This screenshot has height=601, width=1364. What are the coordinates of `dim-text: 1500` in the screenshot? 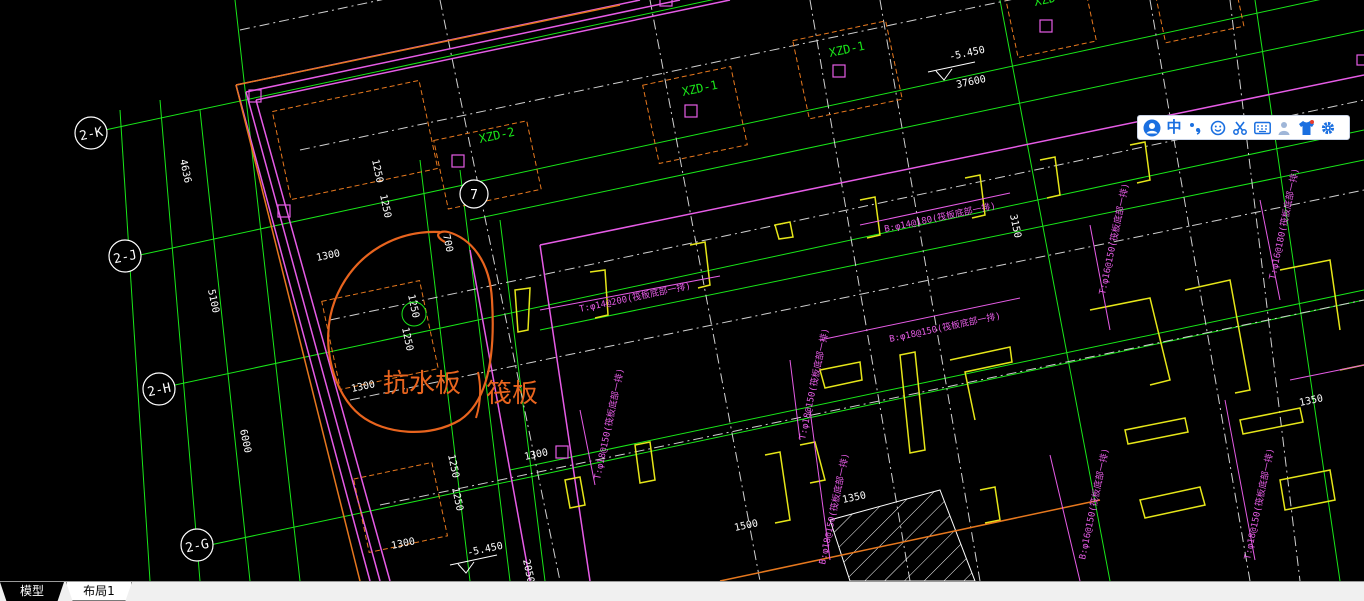 It's located at (746, 526).